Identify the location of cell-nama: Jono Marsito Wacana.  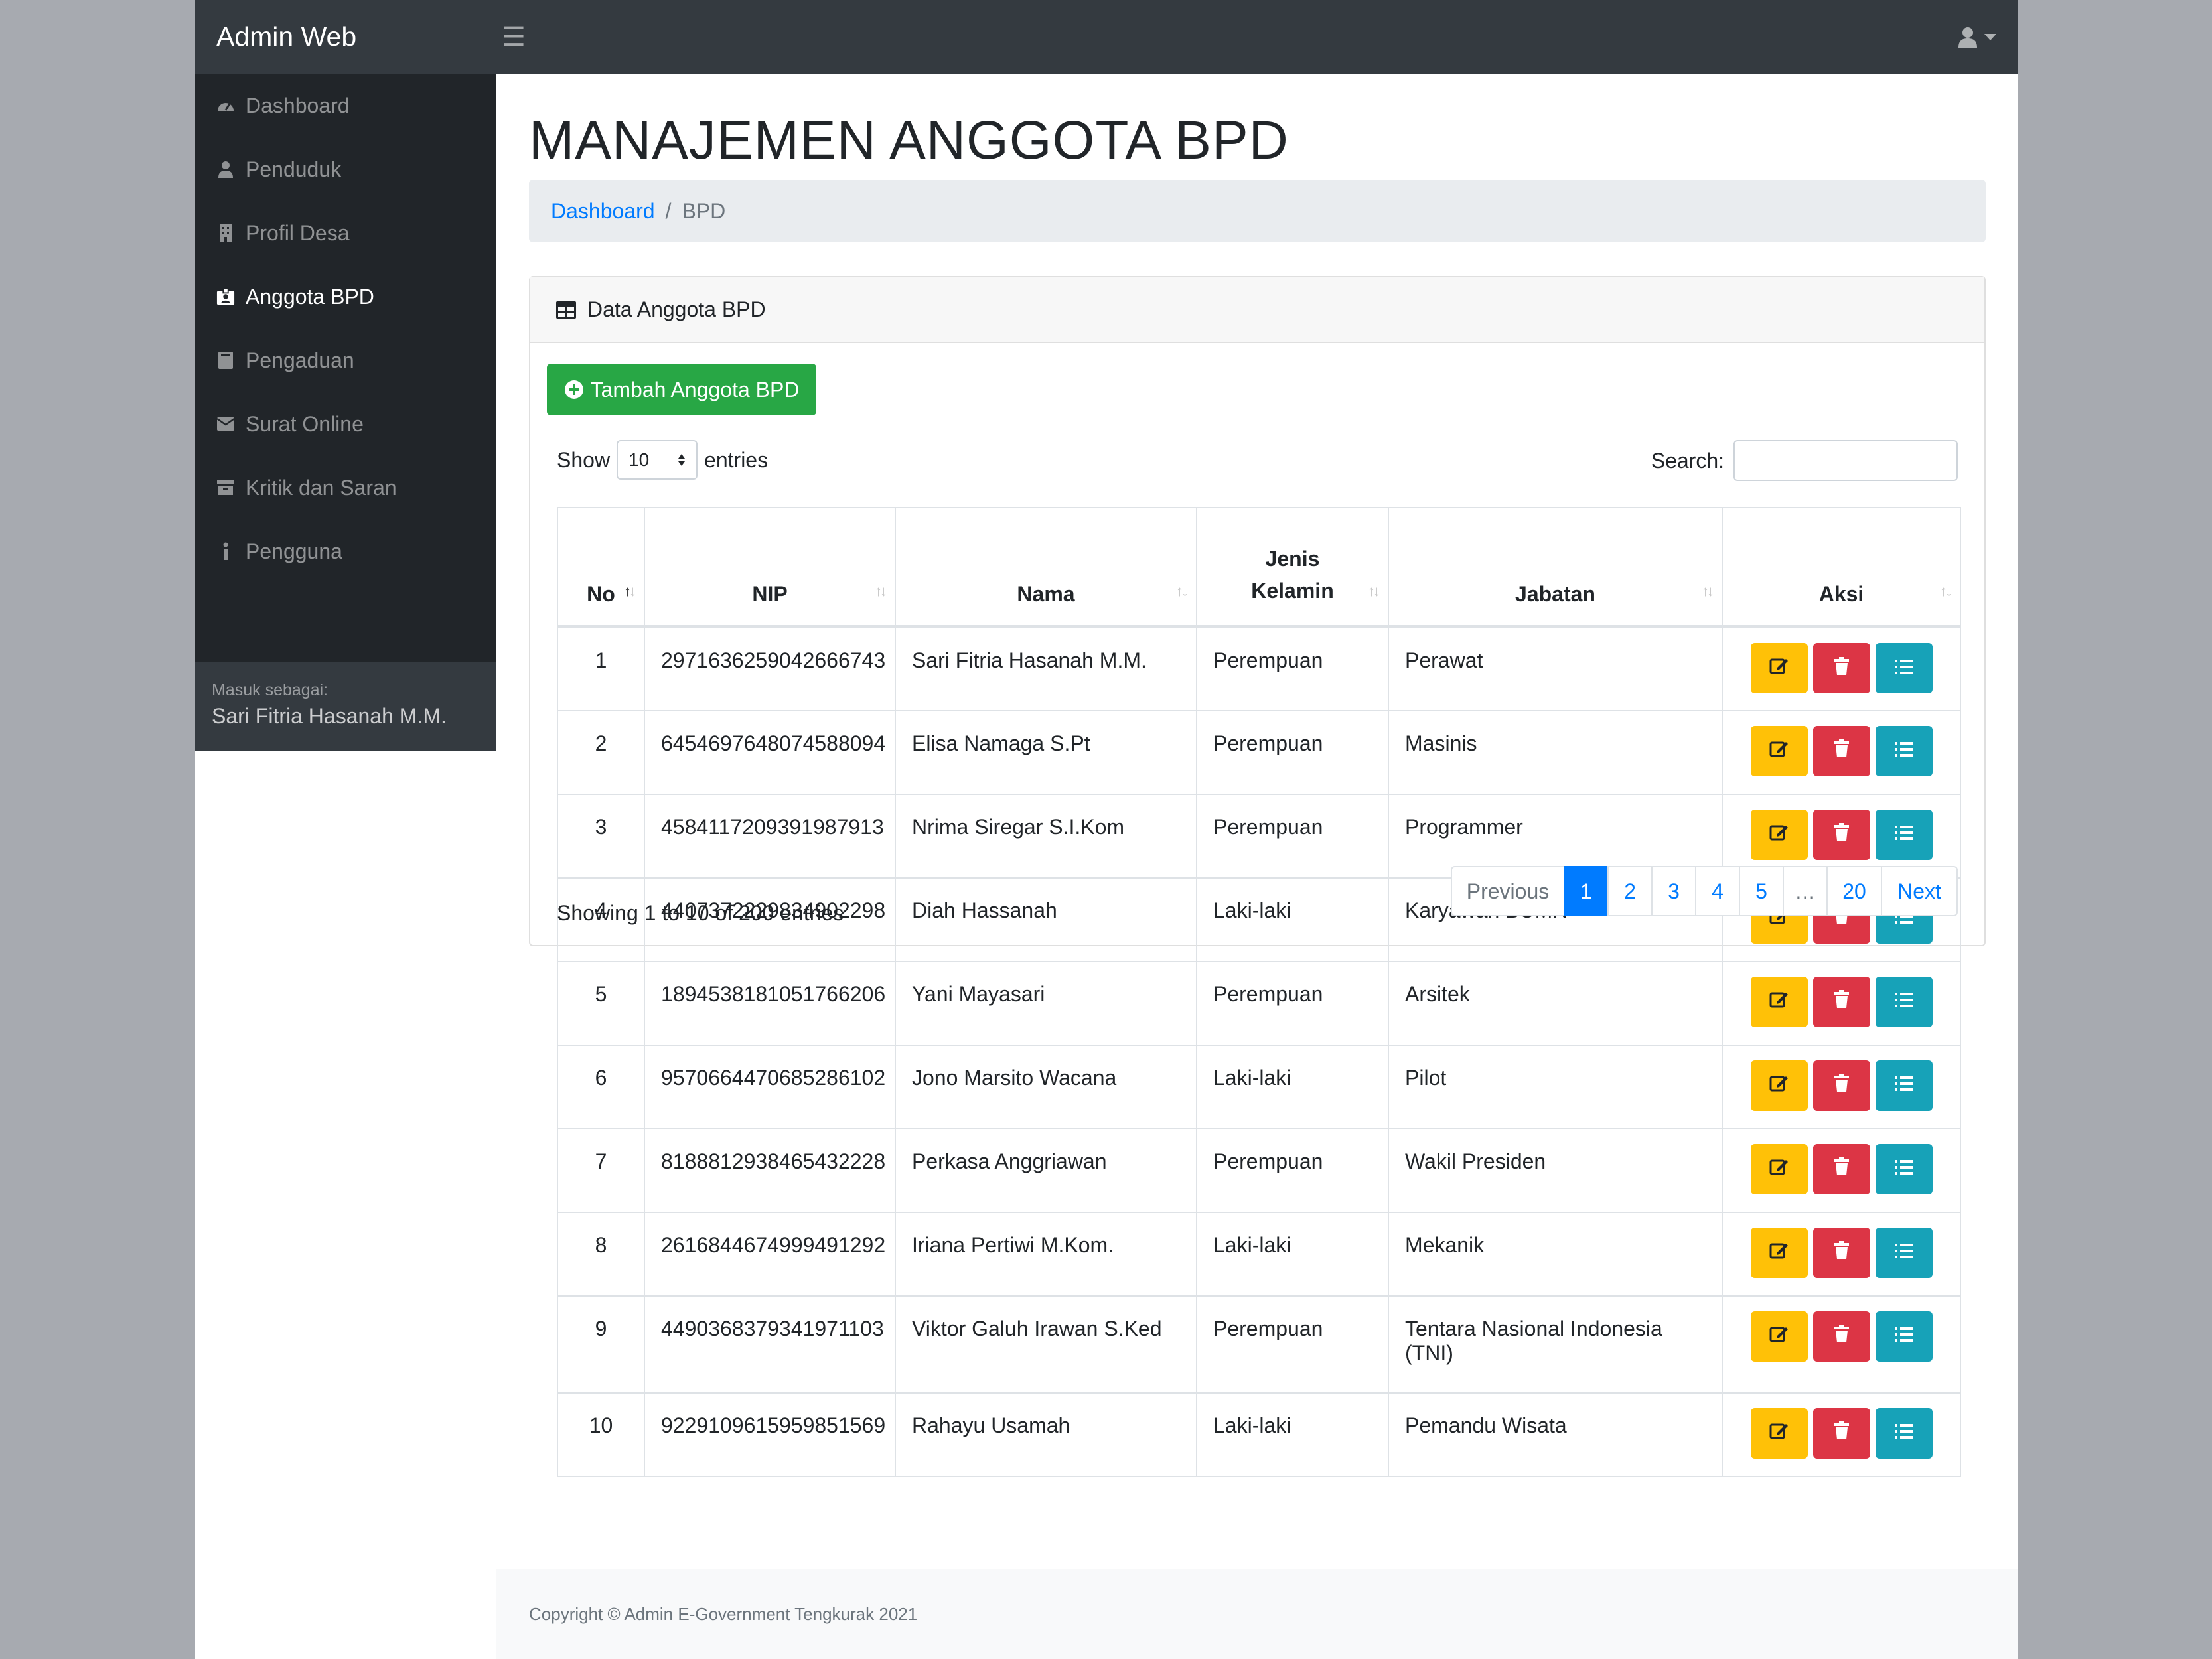
(1046, 1086).